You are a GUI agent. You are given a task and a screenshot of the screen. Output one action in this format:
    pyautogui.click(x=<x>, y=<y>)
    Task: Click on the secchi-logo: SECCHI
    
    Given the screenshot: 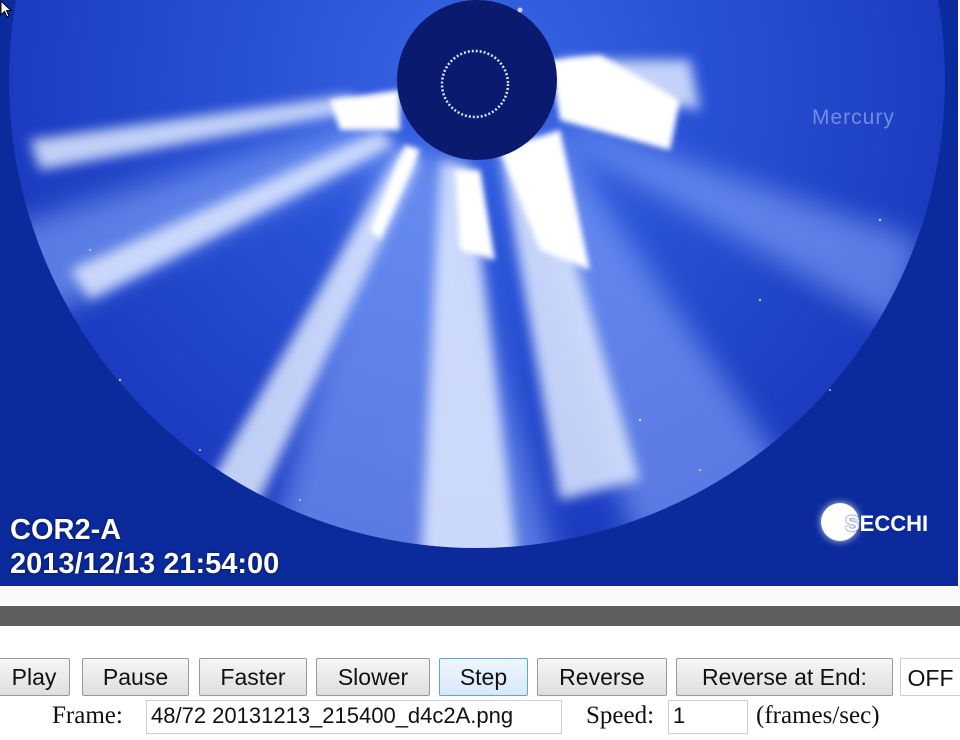 What is the action you would take?
    pyautogui.click(x=878, y=523)
    